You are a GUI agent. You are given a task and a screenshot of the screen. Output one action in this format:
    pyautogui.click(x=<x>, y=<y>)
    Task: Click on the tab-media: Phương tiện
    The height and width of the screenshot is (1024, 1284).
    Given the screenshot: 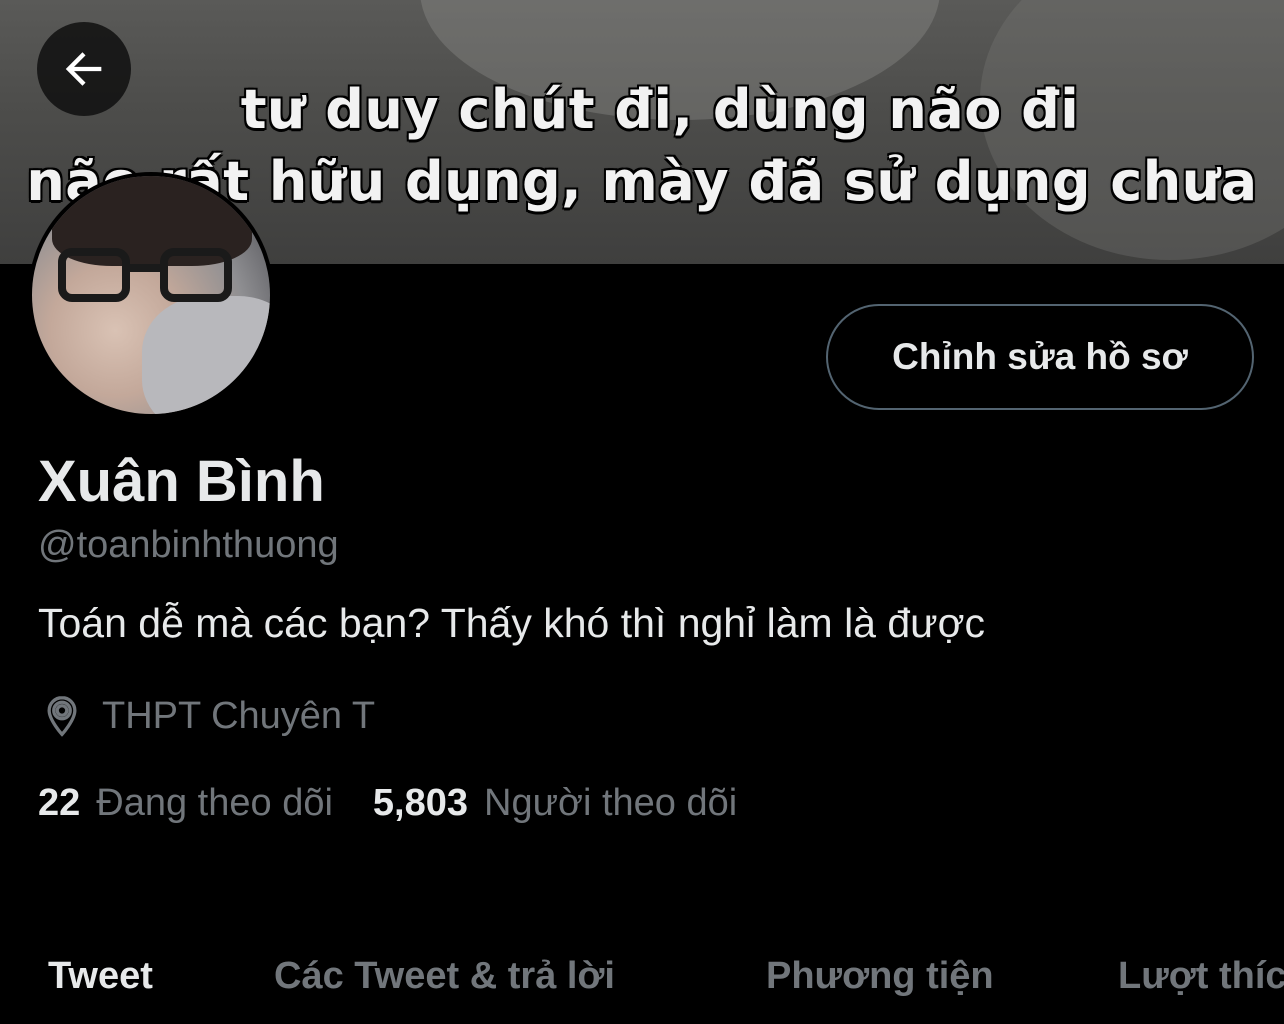 What is the action you would take?
    pyautogui.click(x=880, y=976)
    